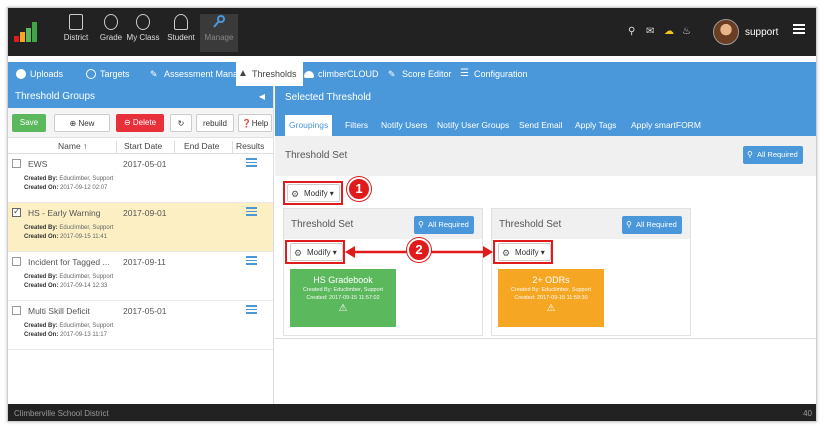 The height and width of the screenshot is (430, 824). Describe the element at coordinates (250, 146) in the screenshot. I see `col-results: Results` at that location.